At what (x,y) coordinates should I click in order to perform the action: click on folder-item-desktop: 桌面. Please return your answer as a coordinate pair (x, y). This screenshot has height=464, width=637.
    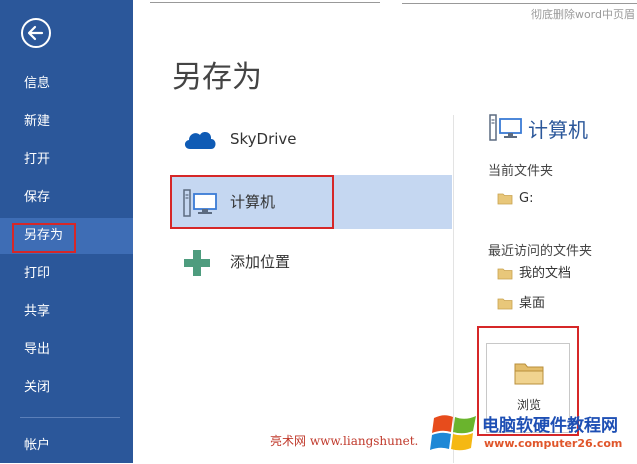
    Looking at the image, I should click on (521, 304).